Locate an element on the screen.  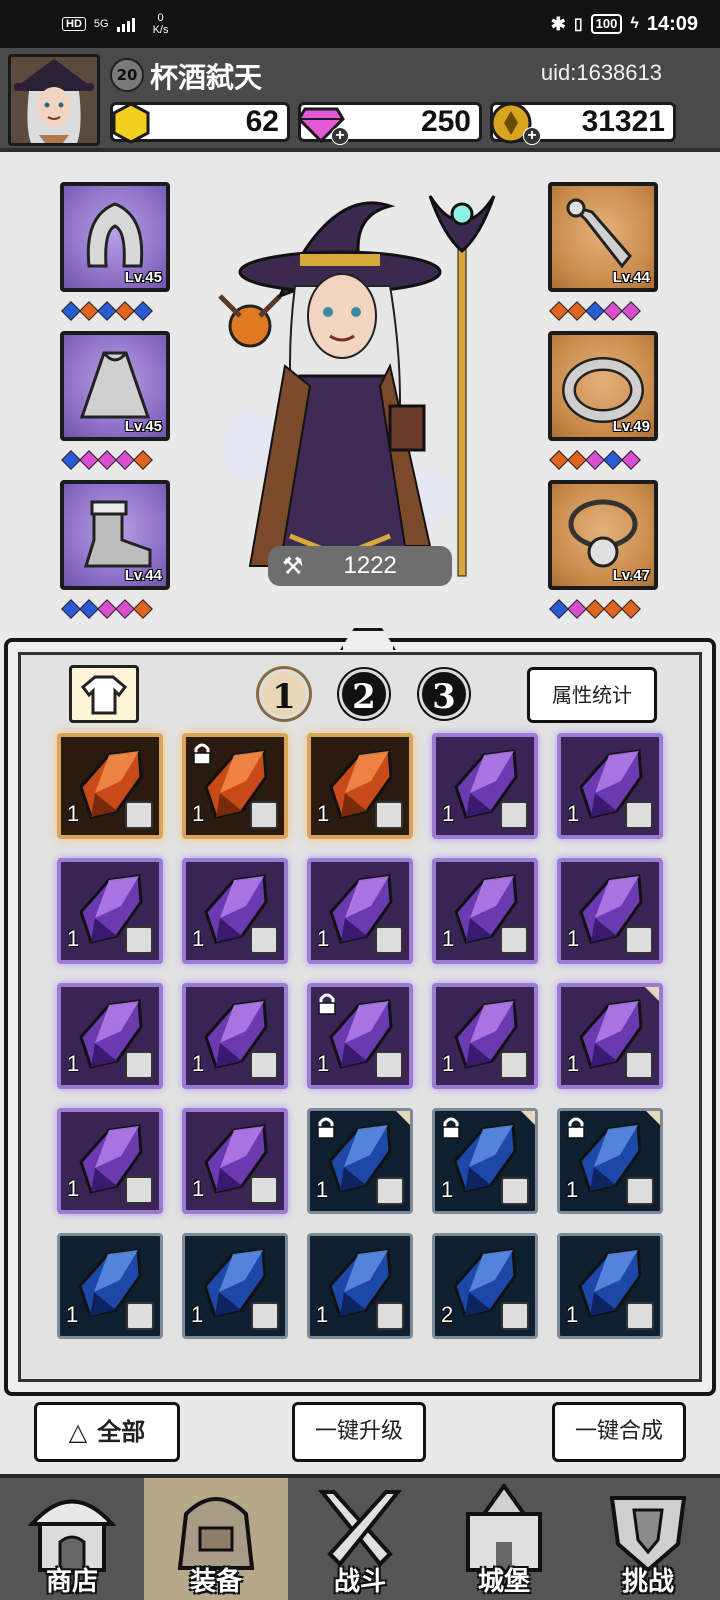
player-avatar is located at coordinates (54, 100).